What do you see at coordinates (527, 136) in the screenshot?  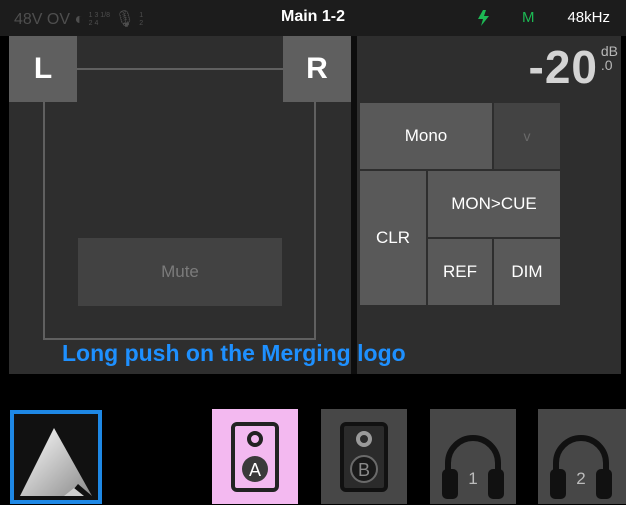 I see `v-button: v` at bounding box center [527, 136].